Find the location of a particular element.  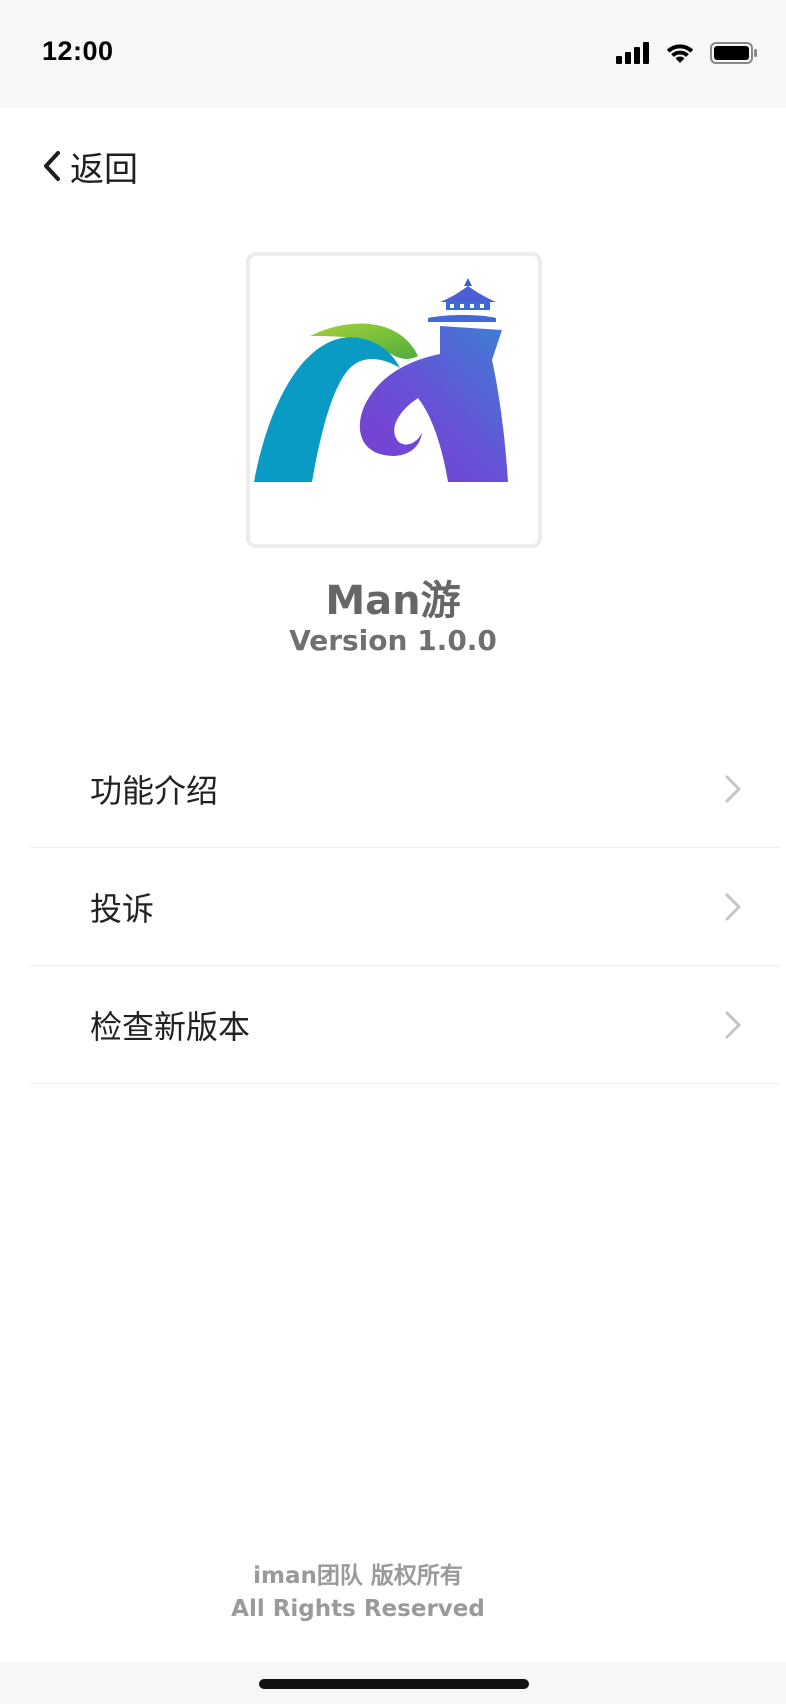

back-label: 返回 is located at coordinates (104, 169).